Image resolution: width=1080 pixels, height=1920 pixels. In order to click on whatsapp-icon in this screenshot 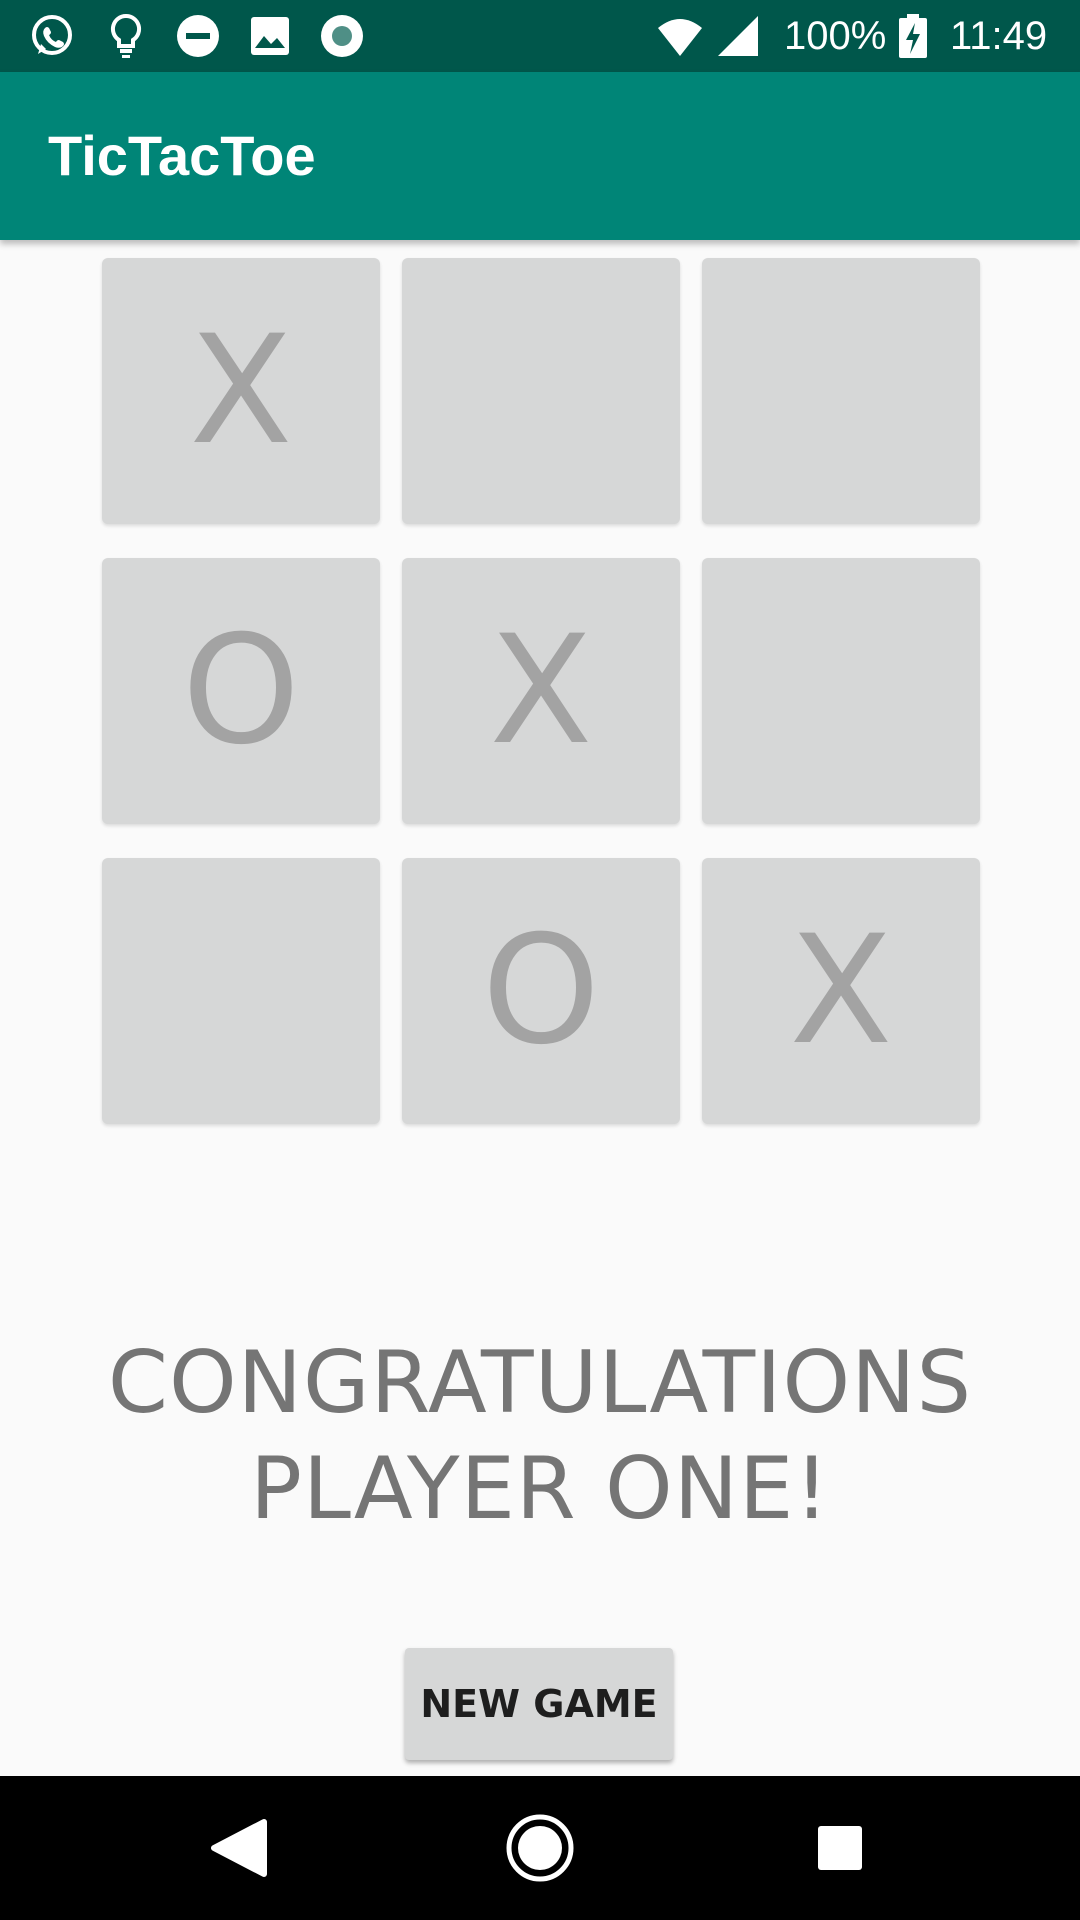, I will do `click(52, 35)`.